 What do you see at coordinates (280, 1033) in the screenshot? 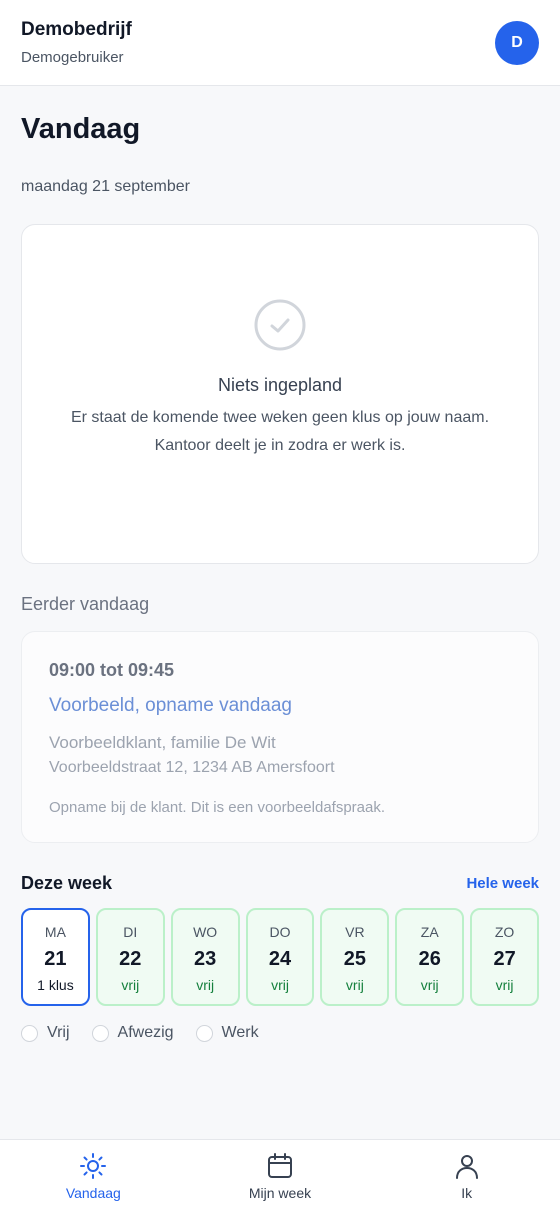
I see `week-legend: Vrij Afwezig Werk` at bounding box center [280, 1033].